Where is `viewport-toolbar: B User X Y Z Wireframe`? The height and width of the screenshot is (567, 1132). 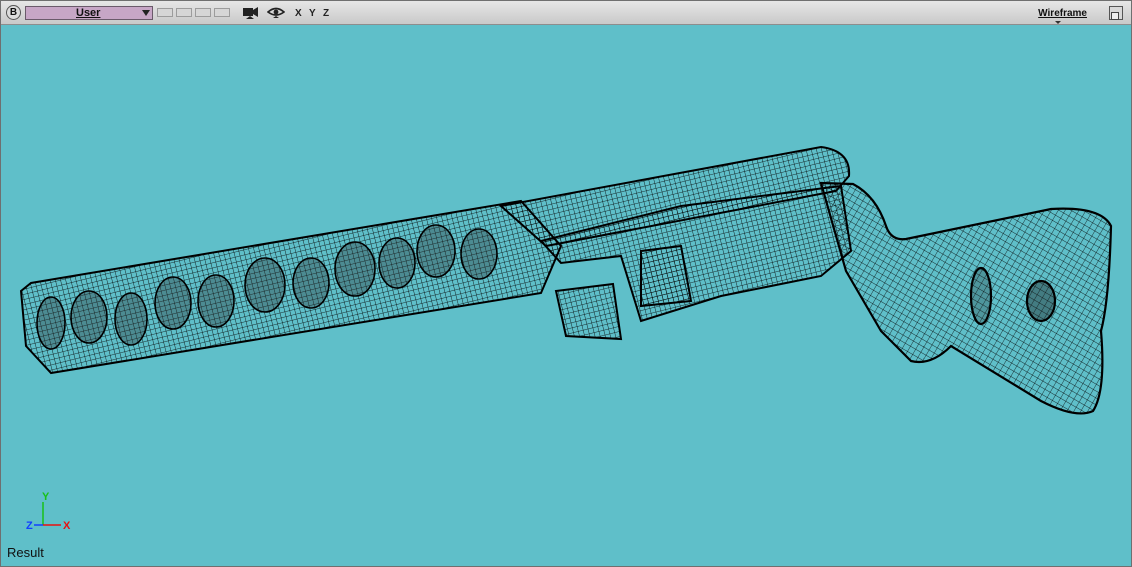 viewport-toolbar: B User X Y Z Wireframe is located at coordinates (566, 13).